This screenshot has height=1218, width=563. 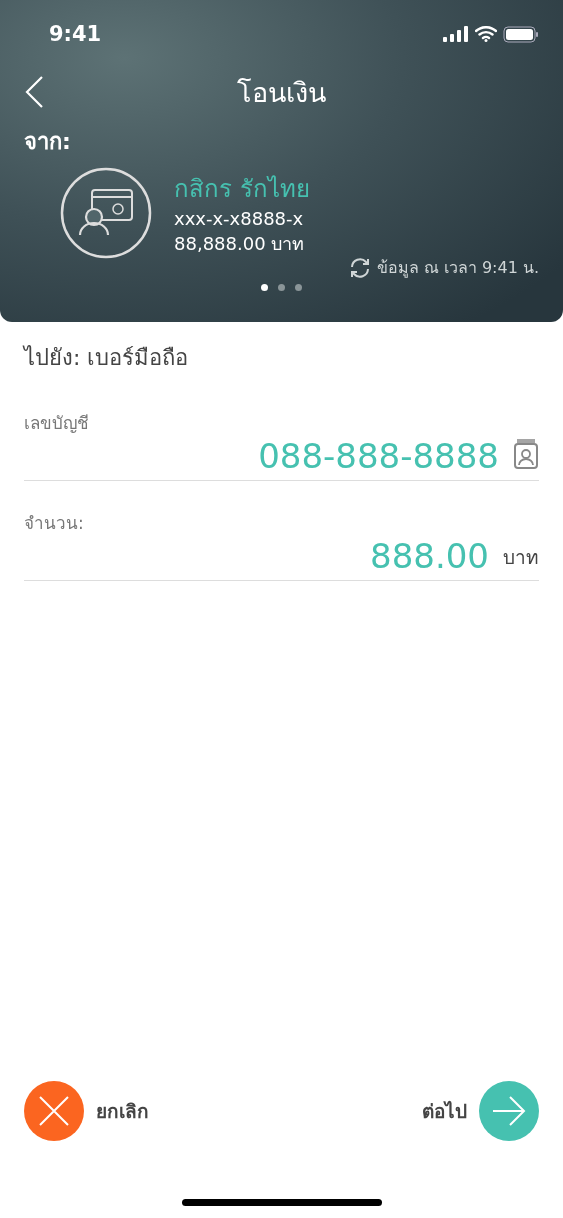 What do you see at coordinates (106, 213) in the screenshot?
I see `account-holder-icon` at bounding box center [106, 213].